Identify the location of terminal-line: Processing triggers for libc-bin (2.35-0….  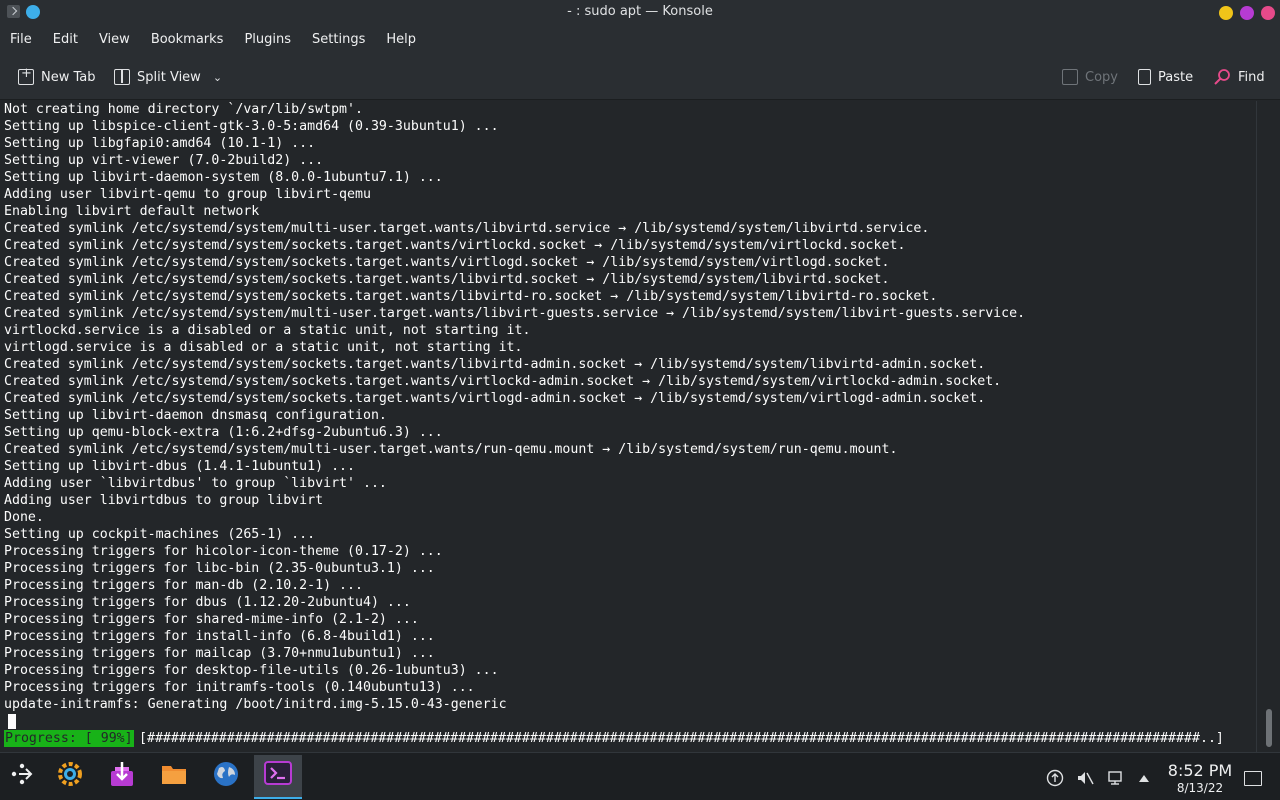
(219, 568).